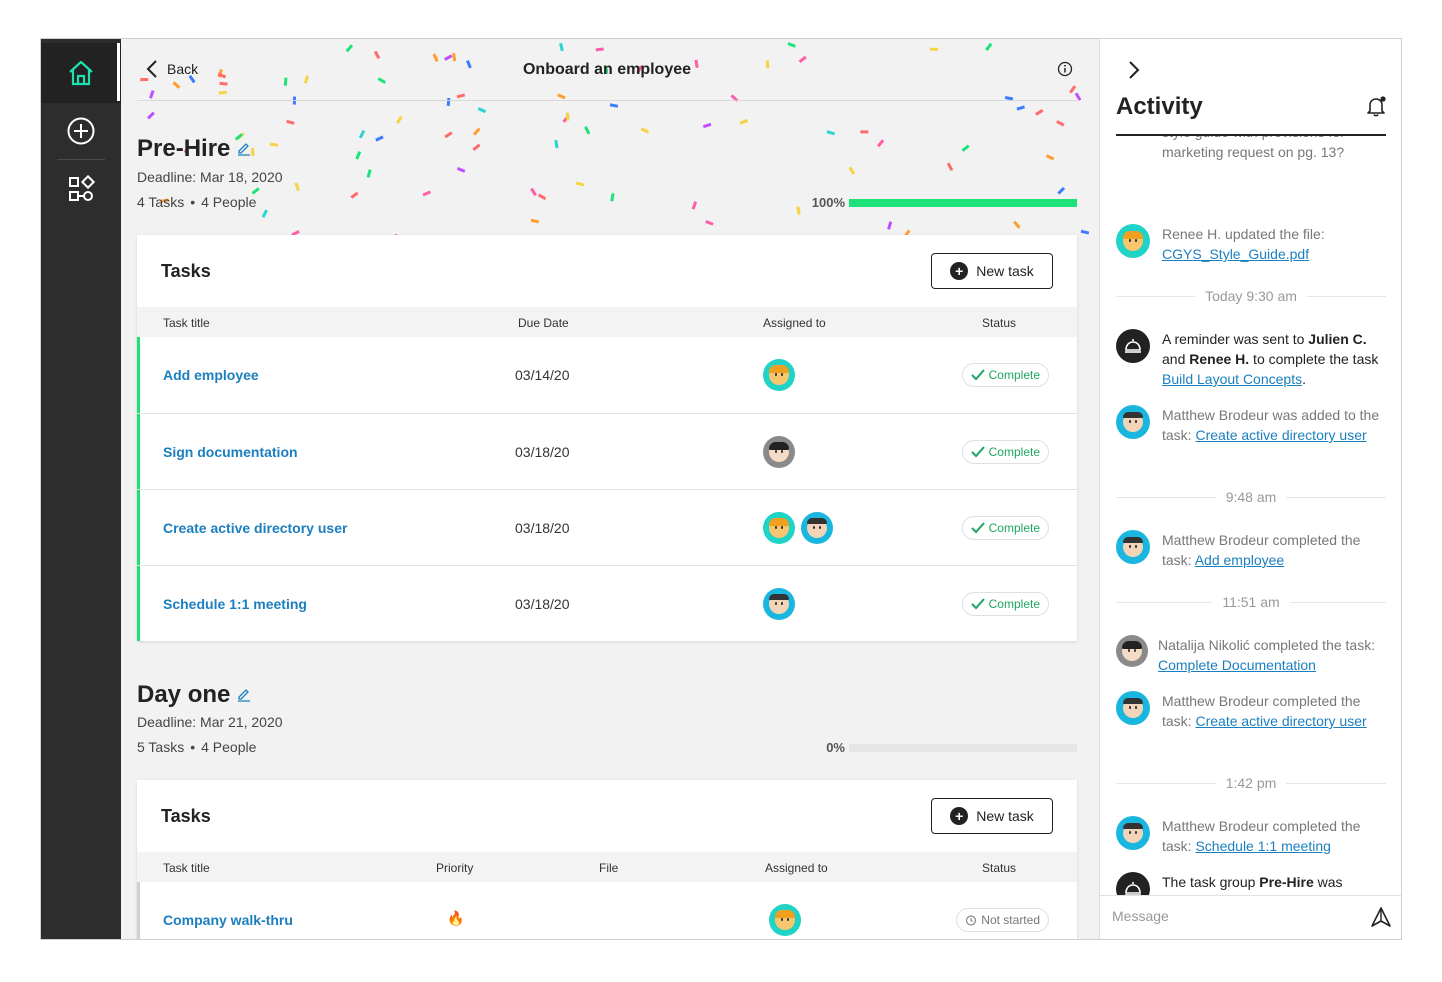  I want to click on section-deadline: Deadline: Mar 18, 2020, so click(210, 177).